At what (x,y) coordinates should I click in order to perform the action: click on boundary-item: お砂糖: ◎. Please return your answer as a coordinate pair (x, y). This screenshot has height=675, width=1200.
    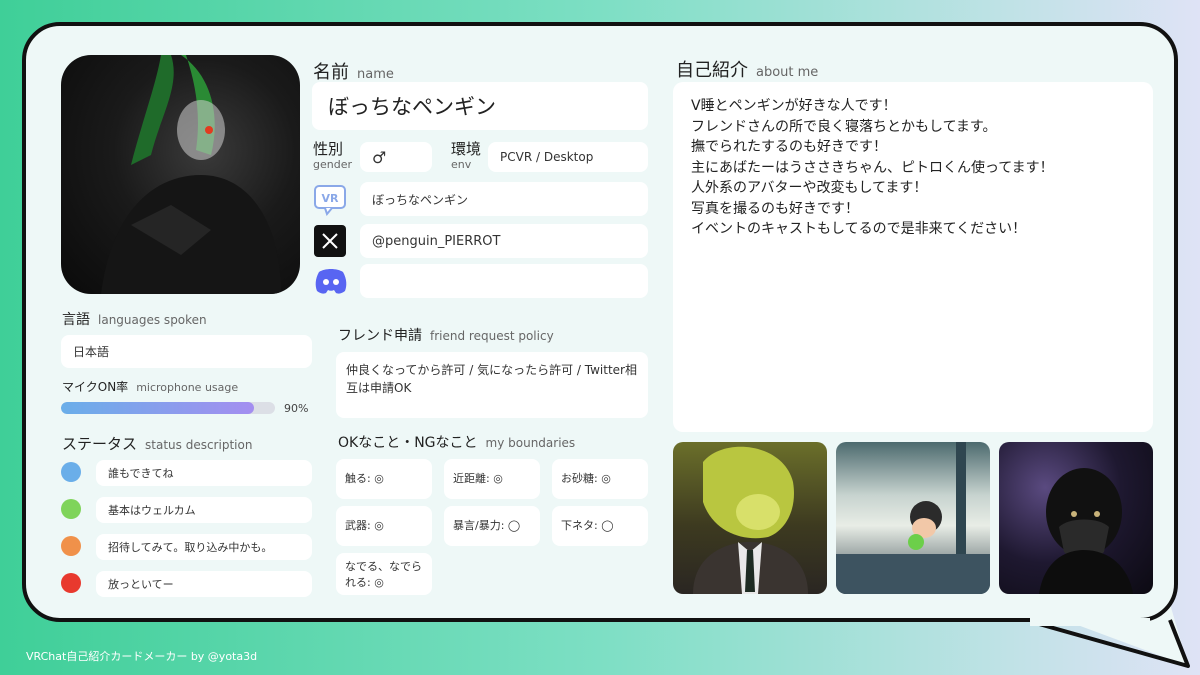
    Looking at the image, I should click on (600, 479).